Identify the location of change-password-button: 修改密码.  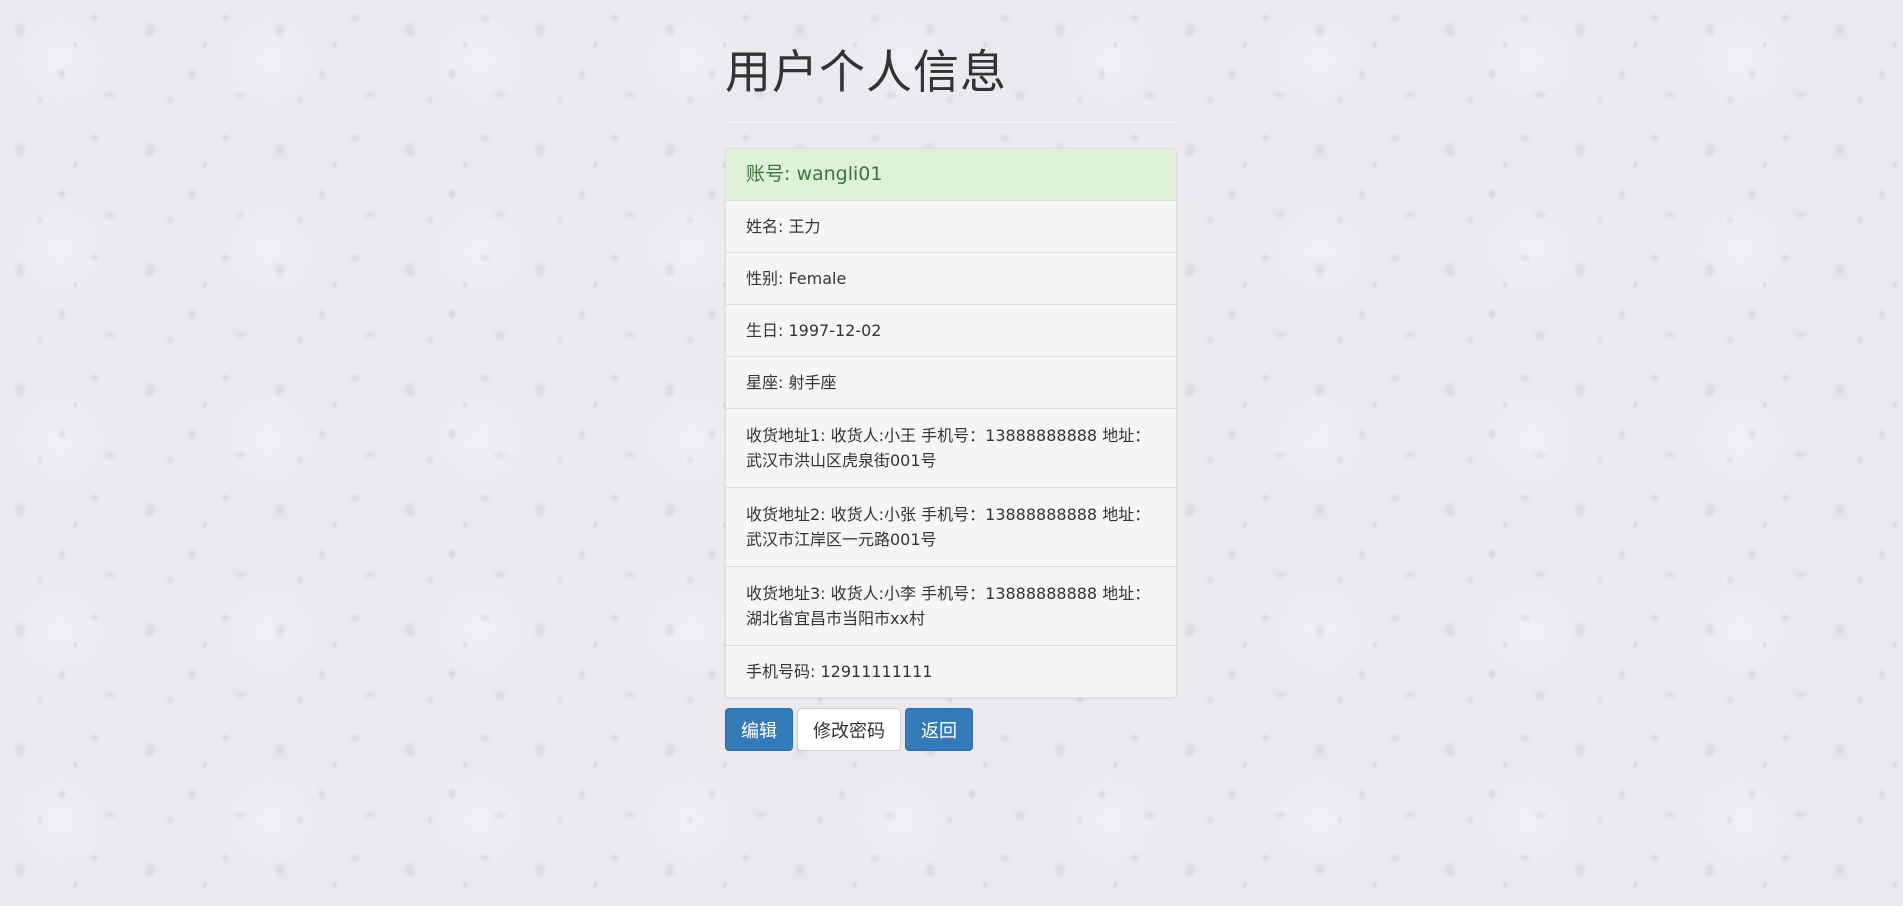
(849, 729).